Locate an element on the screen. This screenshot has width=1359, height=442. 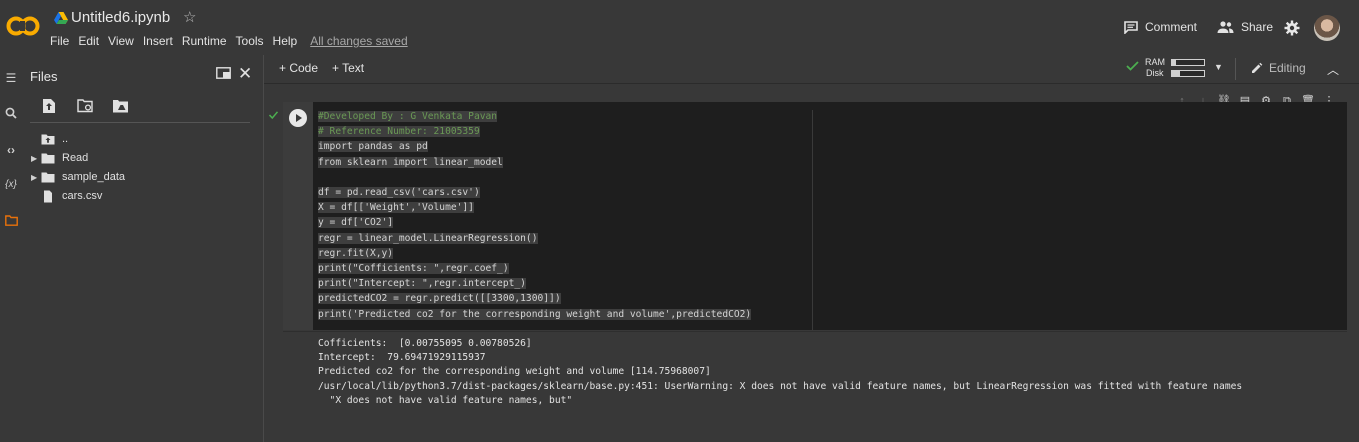
menu-tools: Tools is located at coordinates (250, 41).